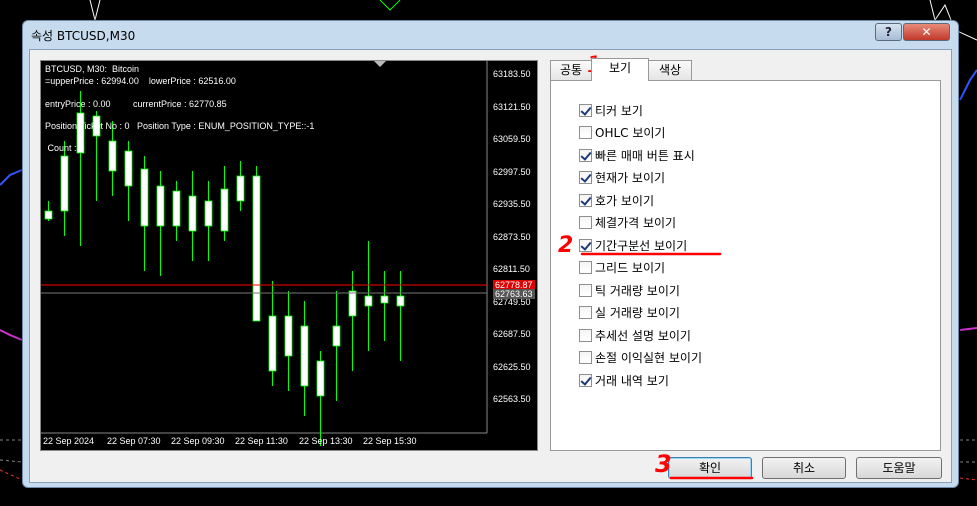  Describe the element at coordinates (630, 132) in the screenshot. I see `option-label: OHLC 보이기` at that location.